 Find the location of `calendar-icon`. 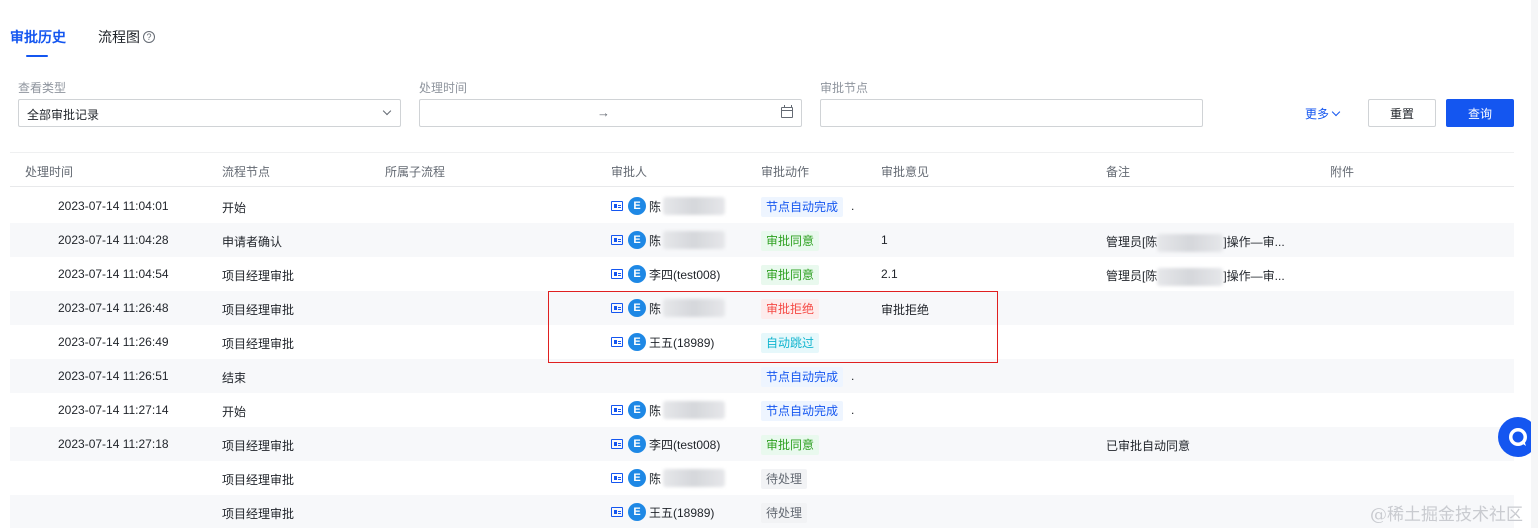

calendar-icon is located at coordinates (787, 111).